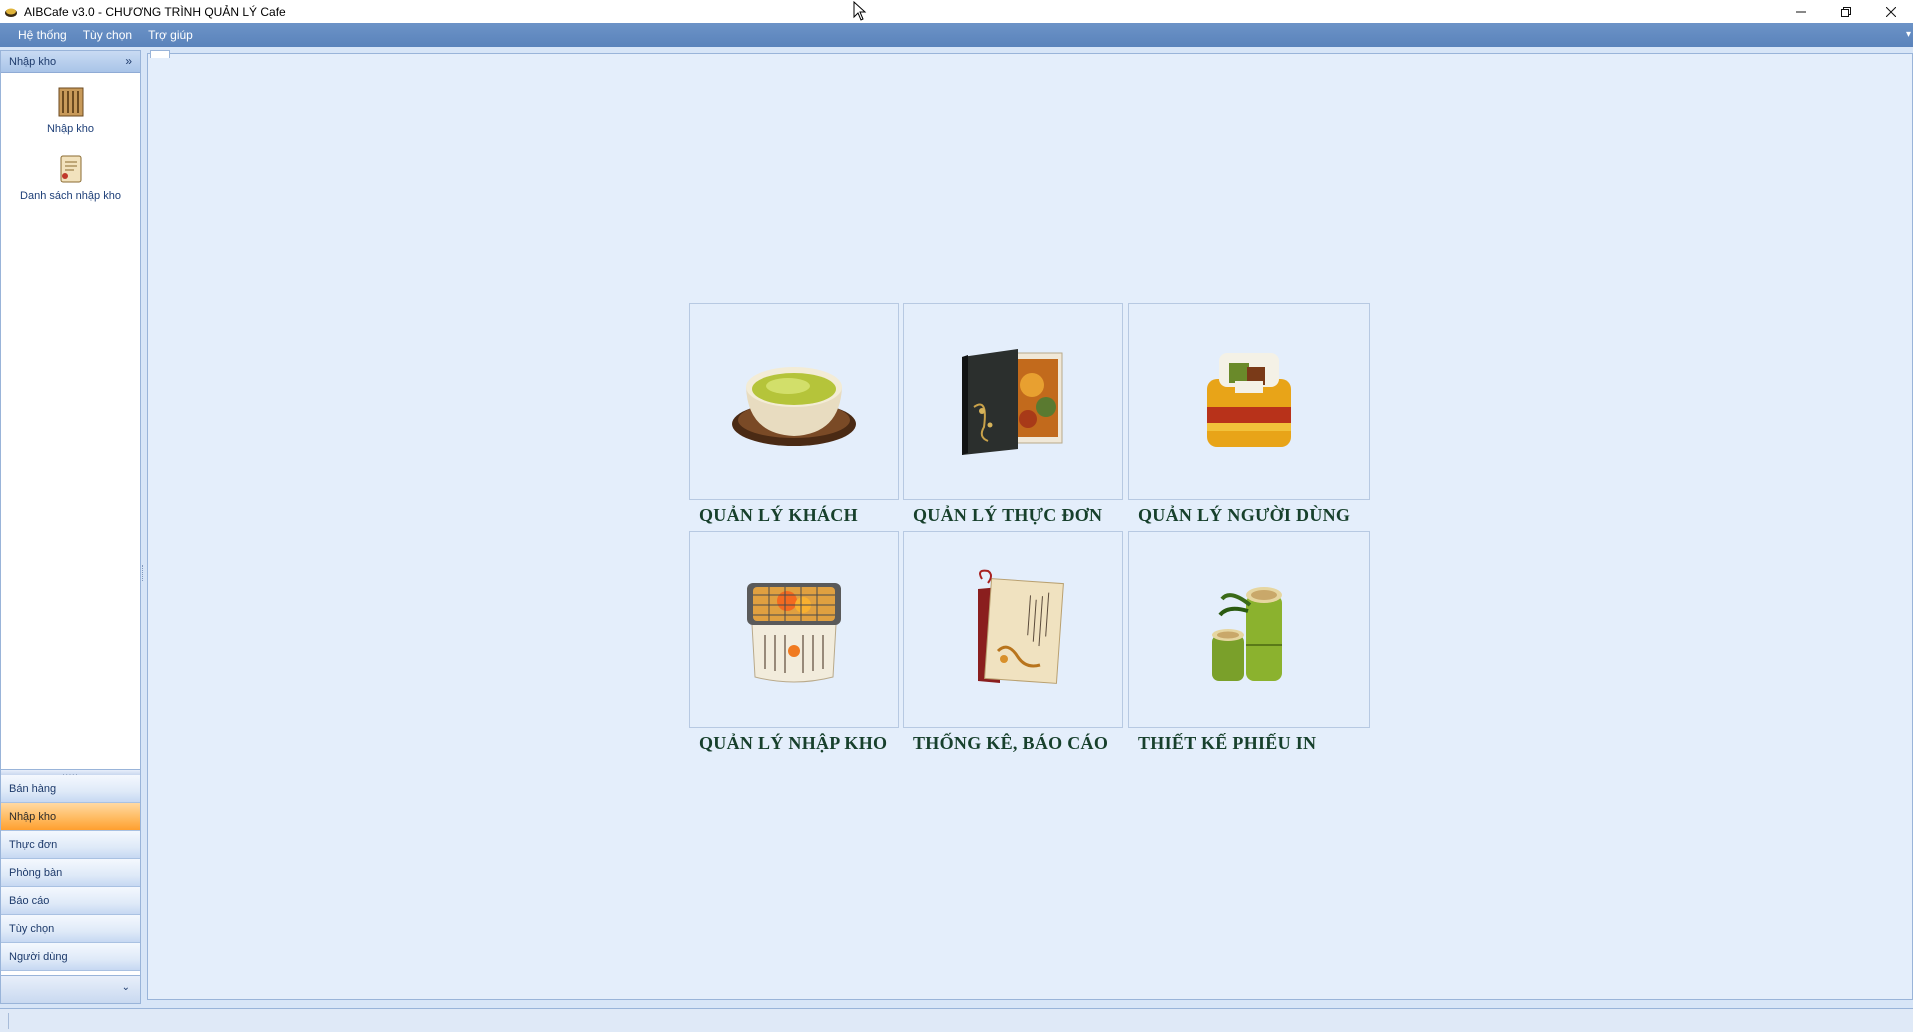 Image resolution: width=1913 pixels, height=1032 pixels. I want to click on menu-book-icon, so click(1012, 401).